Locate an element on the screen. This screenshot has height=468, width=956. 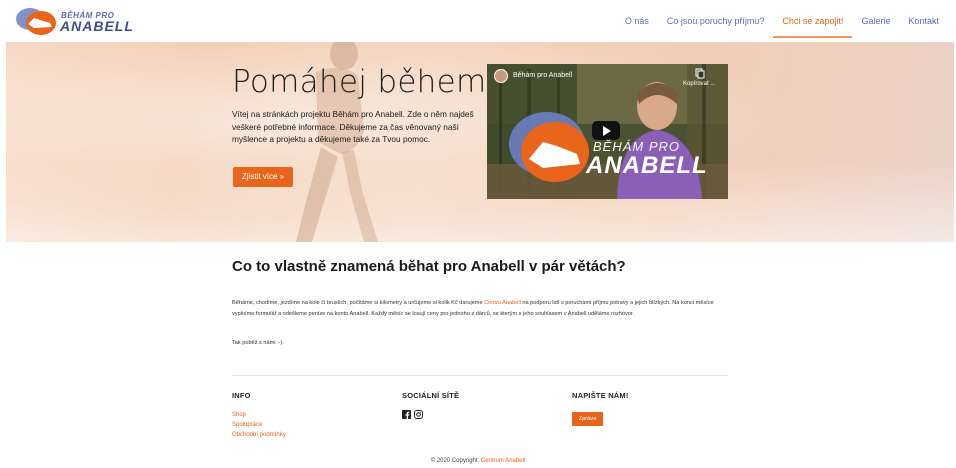
footer-info-heading: INFO is located at coordinates (241, 395).